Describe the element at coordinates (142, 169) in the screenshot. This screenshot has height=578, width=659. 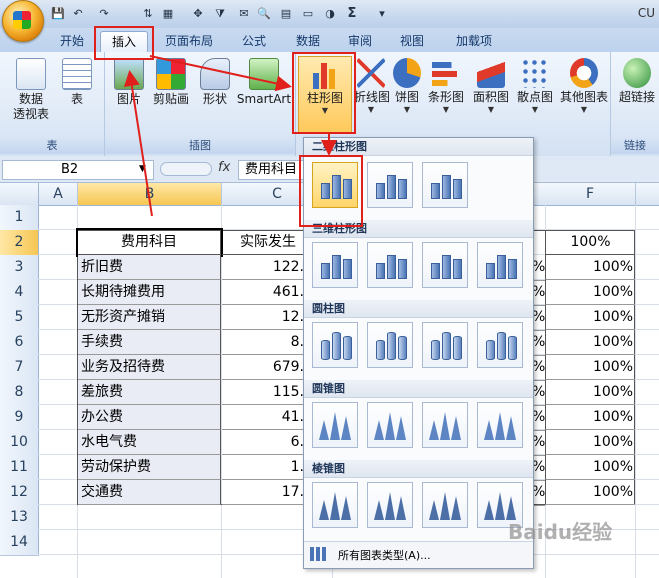
I see `chevron-down-icon: ▼` at that location.